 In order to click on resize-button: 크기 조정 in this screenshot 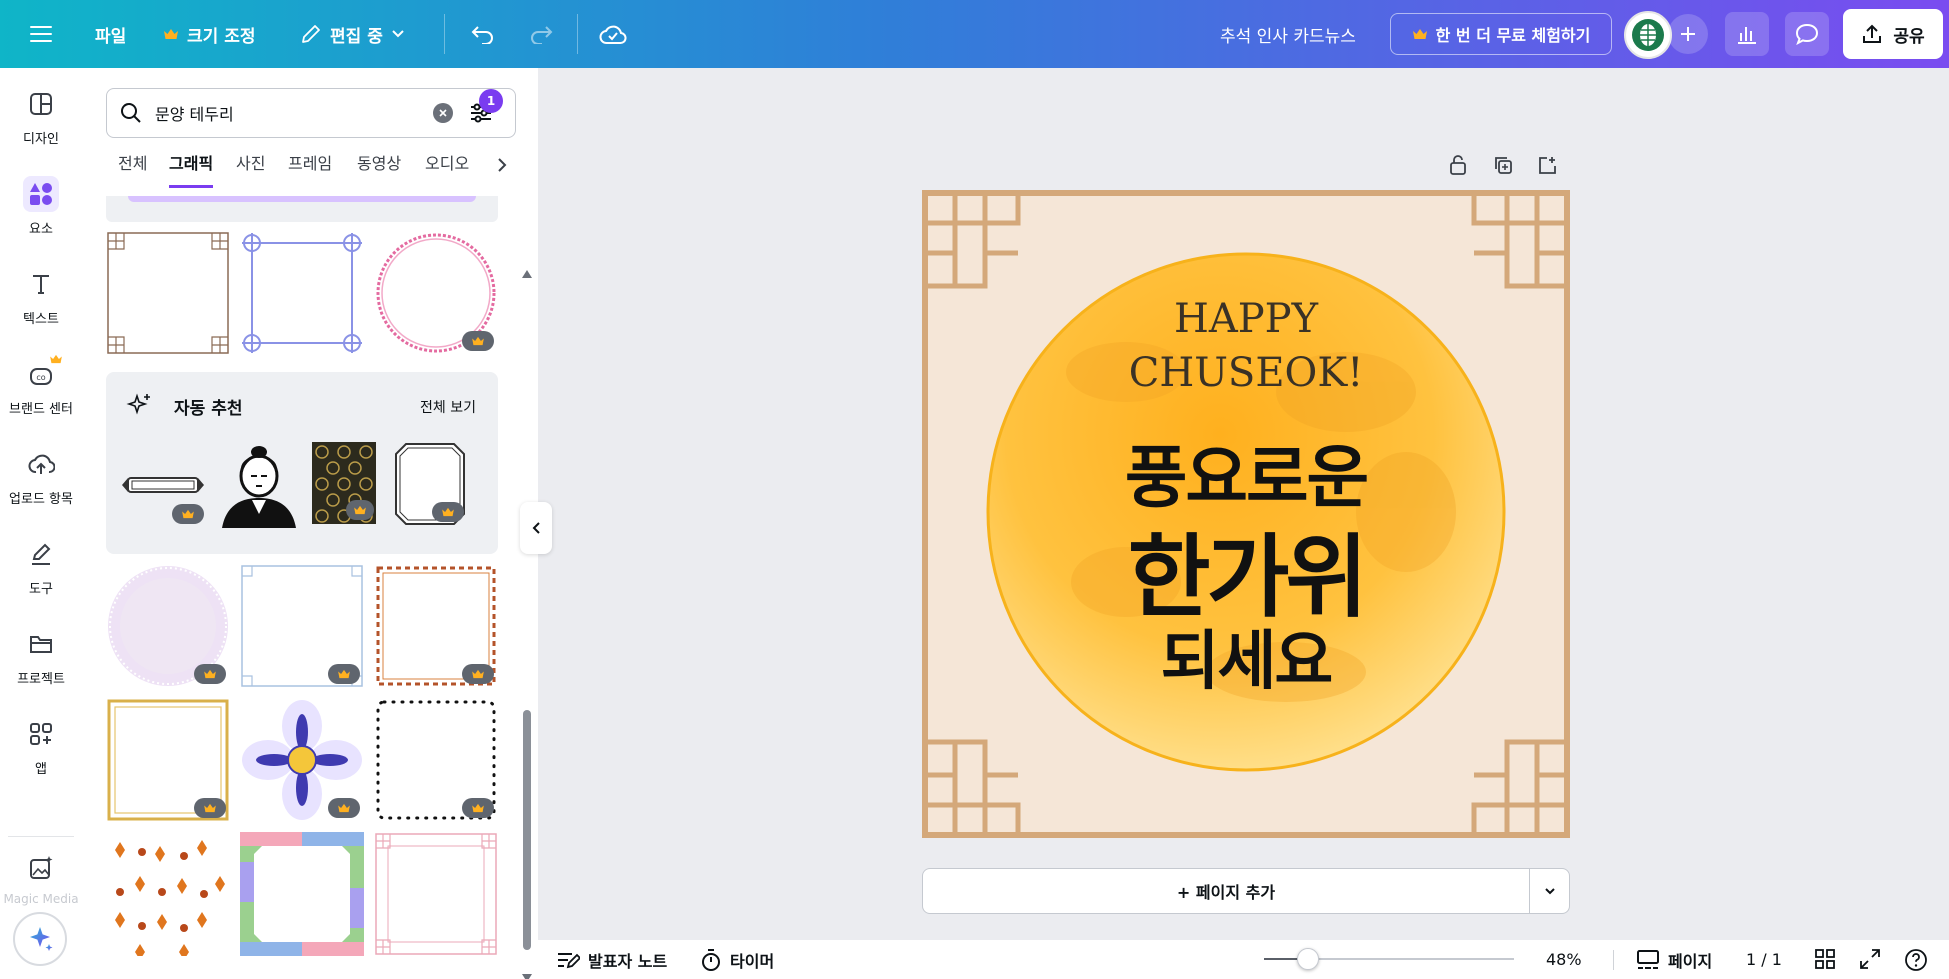, I will do `click(209, 34)`.